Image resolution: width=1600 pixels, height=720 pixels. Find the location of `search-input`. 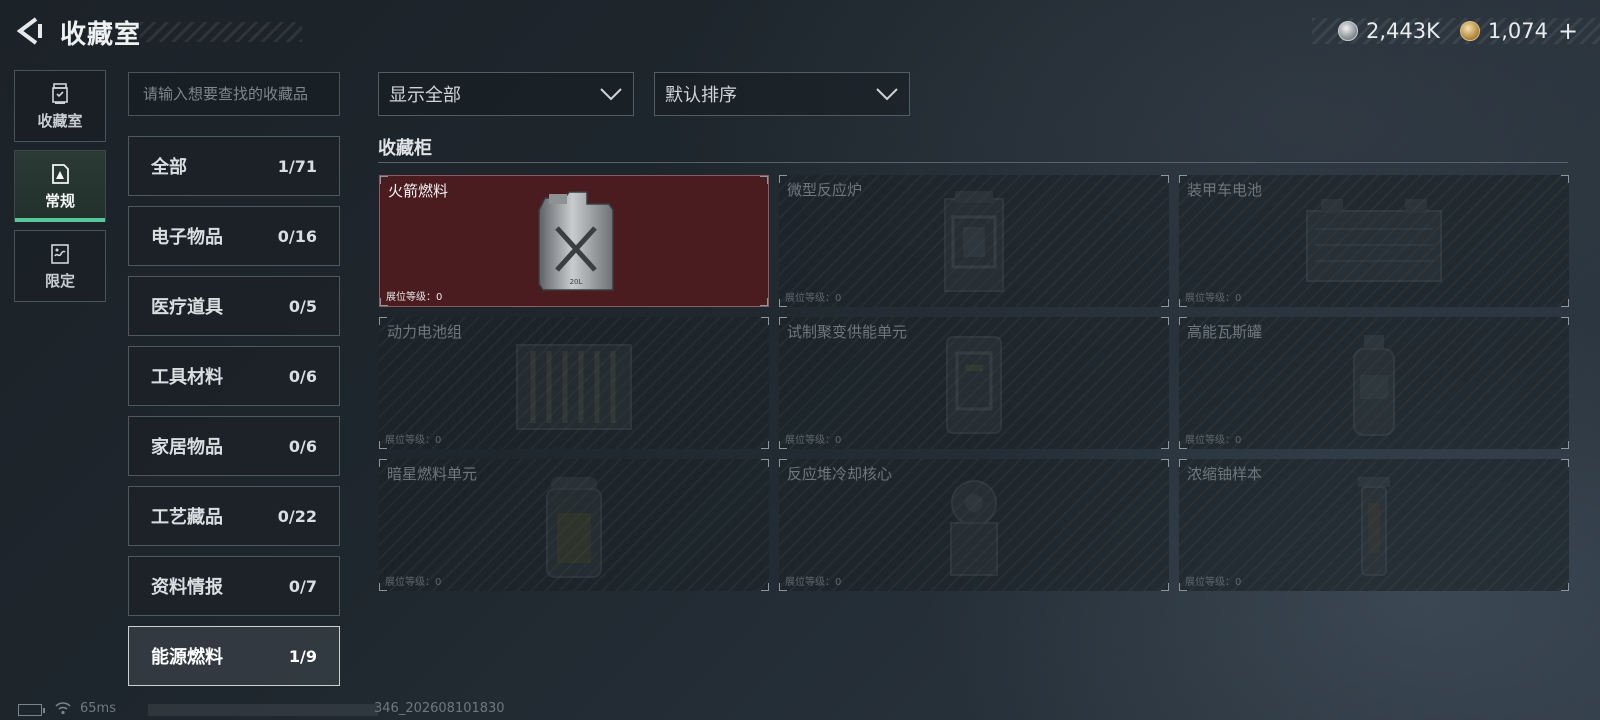

search-input is located at coordinates (234, 94).